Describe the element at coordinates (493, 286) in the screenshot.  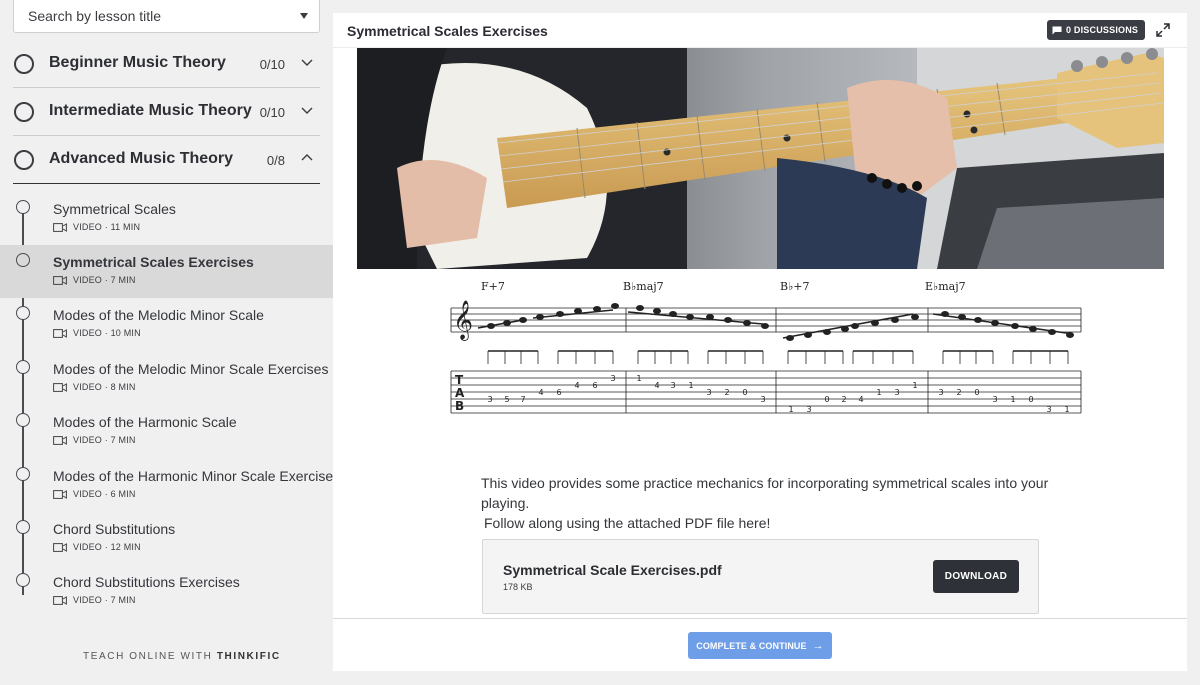
I see `chord-symbol: F+7` at that location.